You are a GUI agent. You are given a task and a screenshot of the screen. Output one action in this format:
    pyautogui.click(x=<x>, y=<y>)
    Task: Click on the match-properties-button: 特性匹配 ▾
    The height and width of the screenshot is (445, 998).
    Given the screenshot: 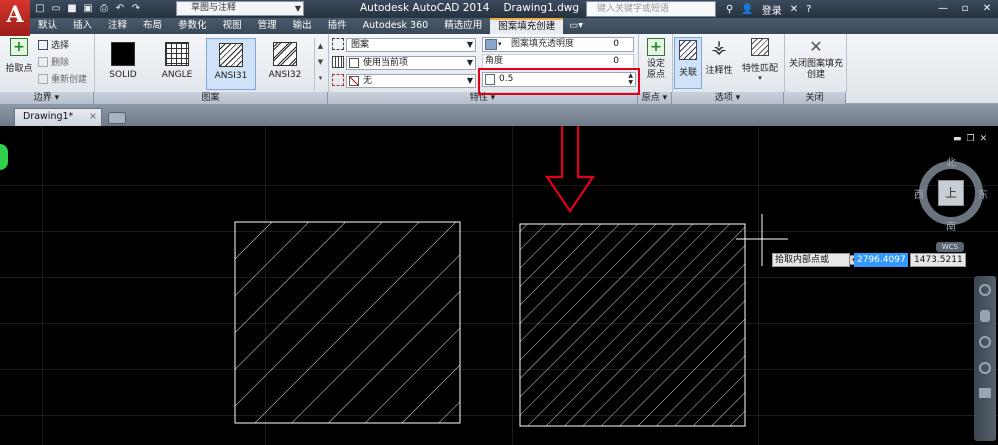 What is the action you would take?
    pyautogui.click(x=760, y=60)
    